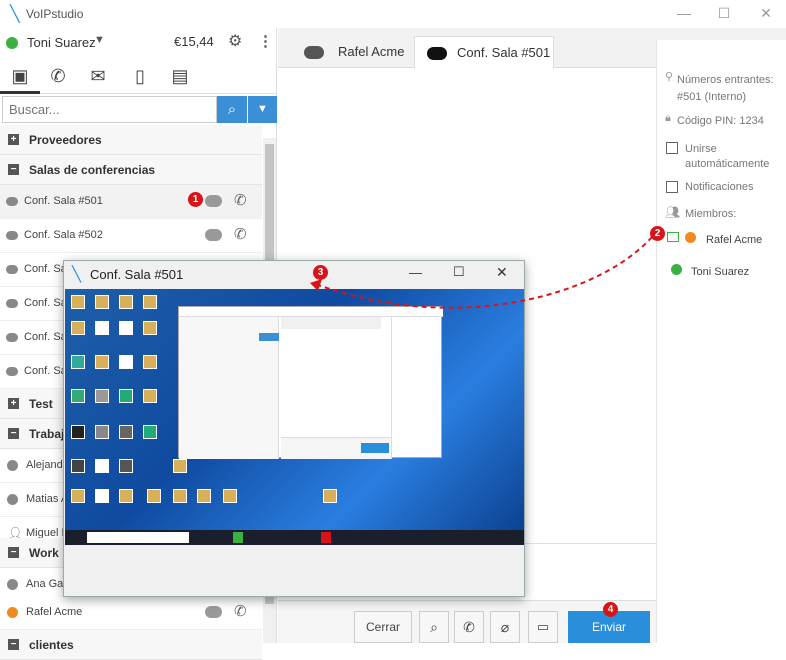 The height and width of the screenshot is (660, 786). Describe the element at coordinates (137, 274) in the screenshot. I see `popup-title: Conf. Sala #501` at that location.